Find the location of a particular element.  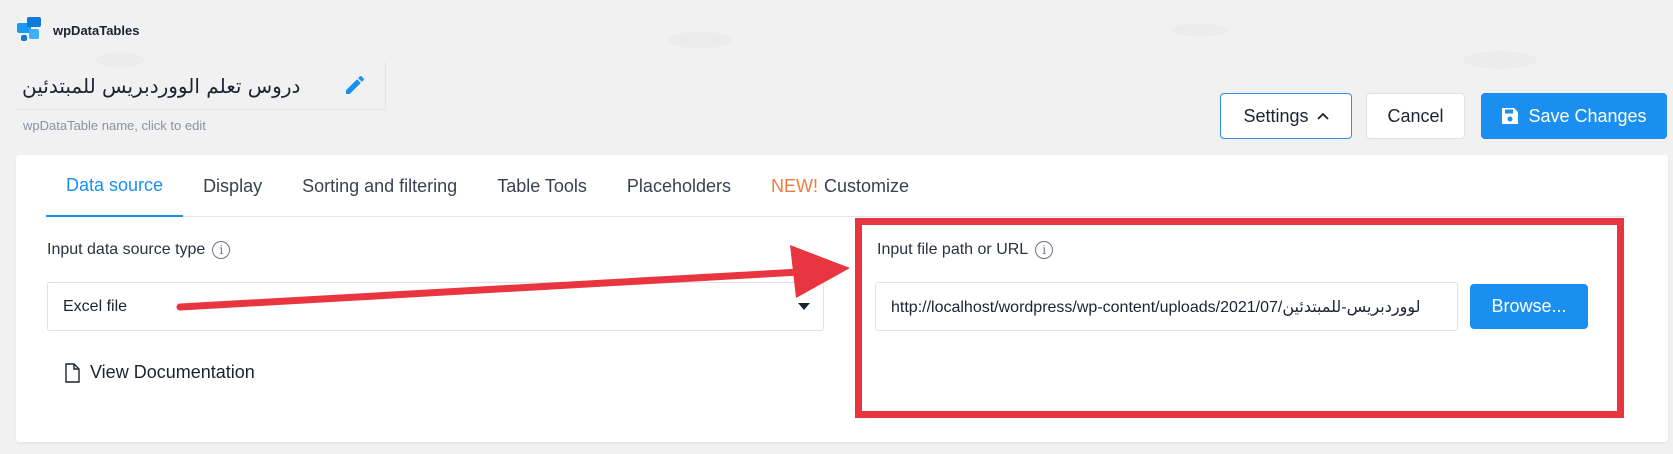

logo-text: wpDataTables is located at coordinates (96, 30).